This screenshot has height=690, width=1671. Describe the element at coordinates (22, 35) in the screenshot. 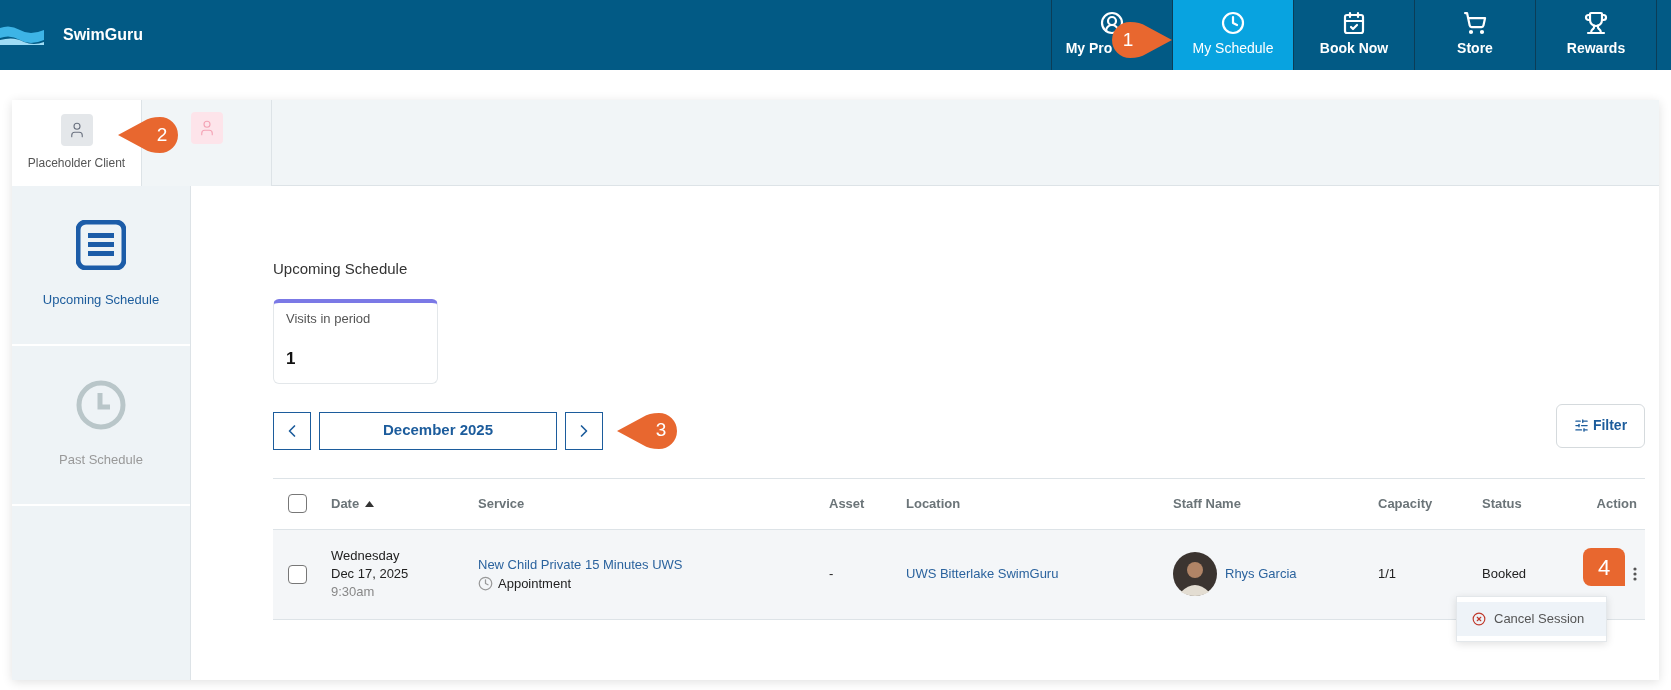

I see `logo-icon` at that location.